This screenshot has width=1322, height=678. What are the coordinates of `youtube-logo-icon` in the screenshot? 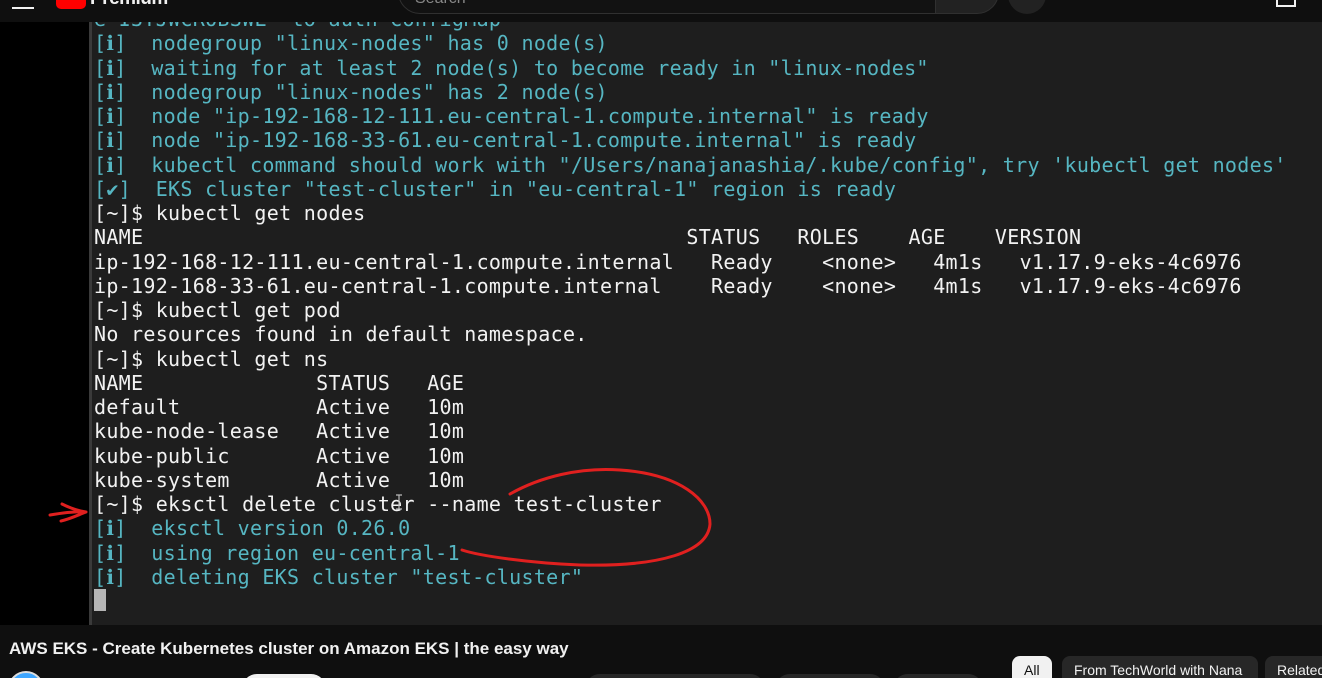 It's located at (71, 4).